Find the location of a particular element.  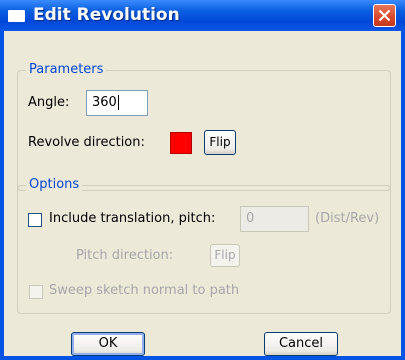

angle-value: 360 is located at coordinates (104, 102).